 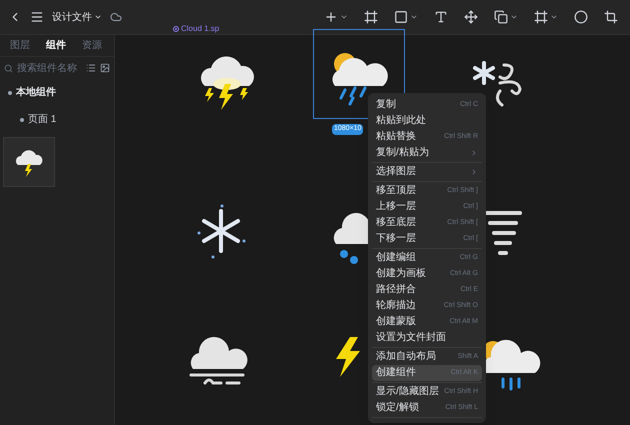 I want to click on cloud-icon, so click(x=116, y=17).